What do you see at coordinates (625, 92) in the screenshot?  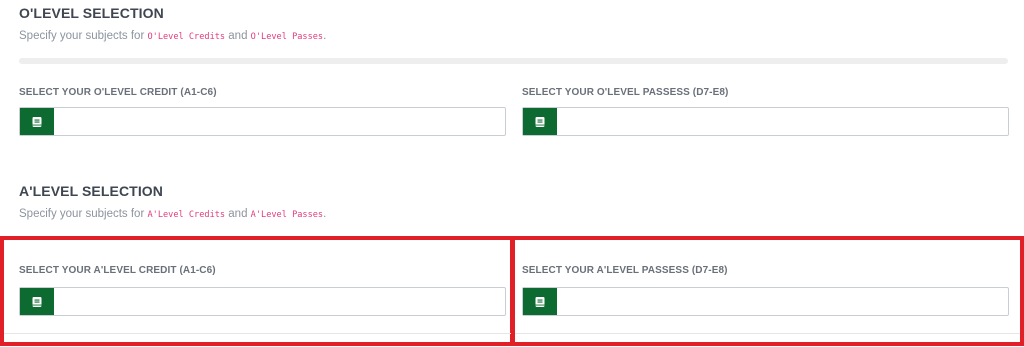 I see `olevel-passes-label: SELECT YOUR O'LEVEL PASSESS (D7-E8)` at bounding box center [625, 92].